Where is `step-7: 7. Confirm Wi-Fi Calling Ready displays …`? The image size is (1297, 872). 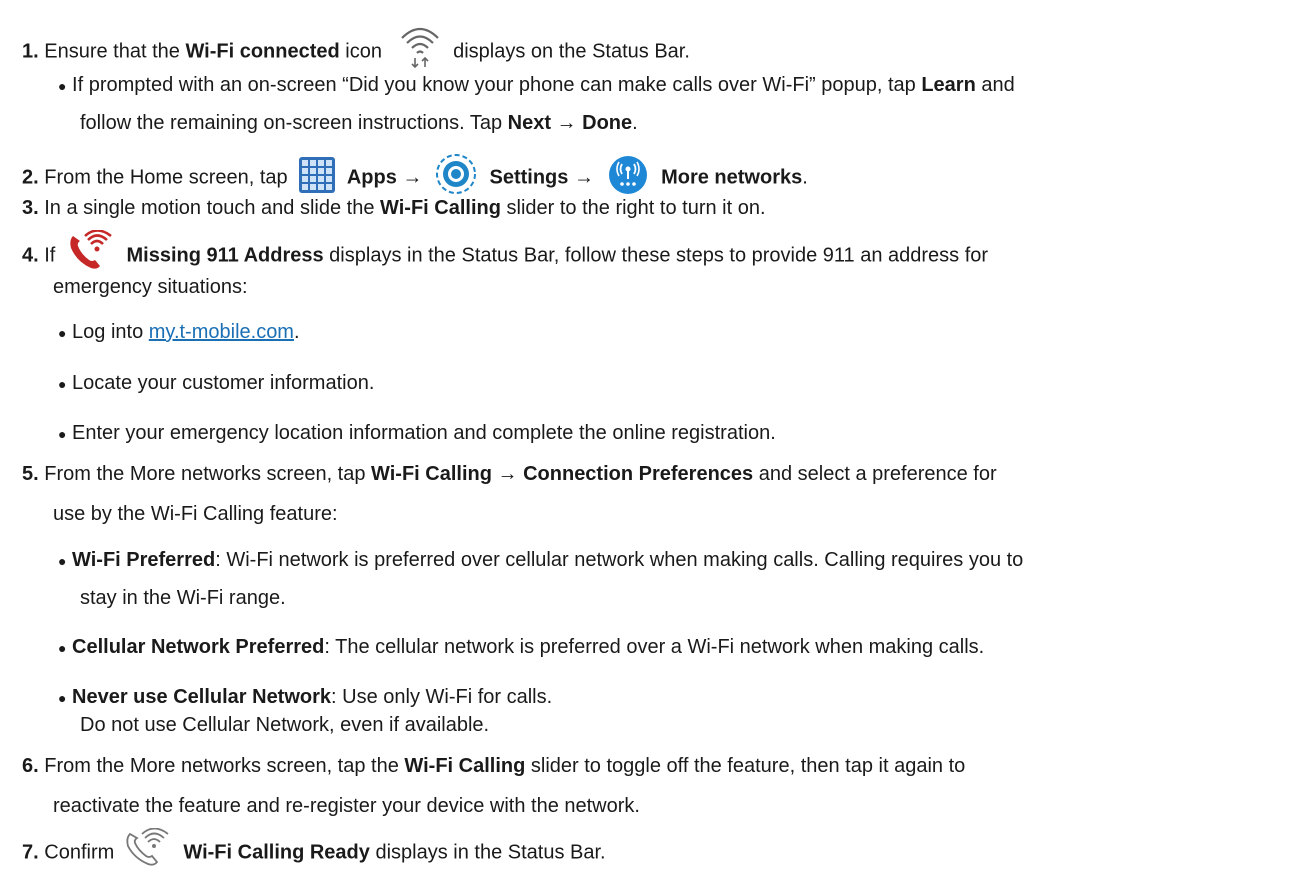 step-7: 7. Confirm Wi-Fi Calling Ready displays … is located at coordinates (314, 849).